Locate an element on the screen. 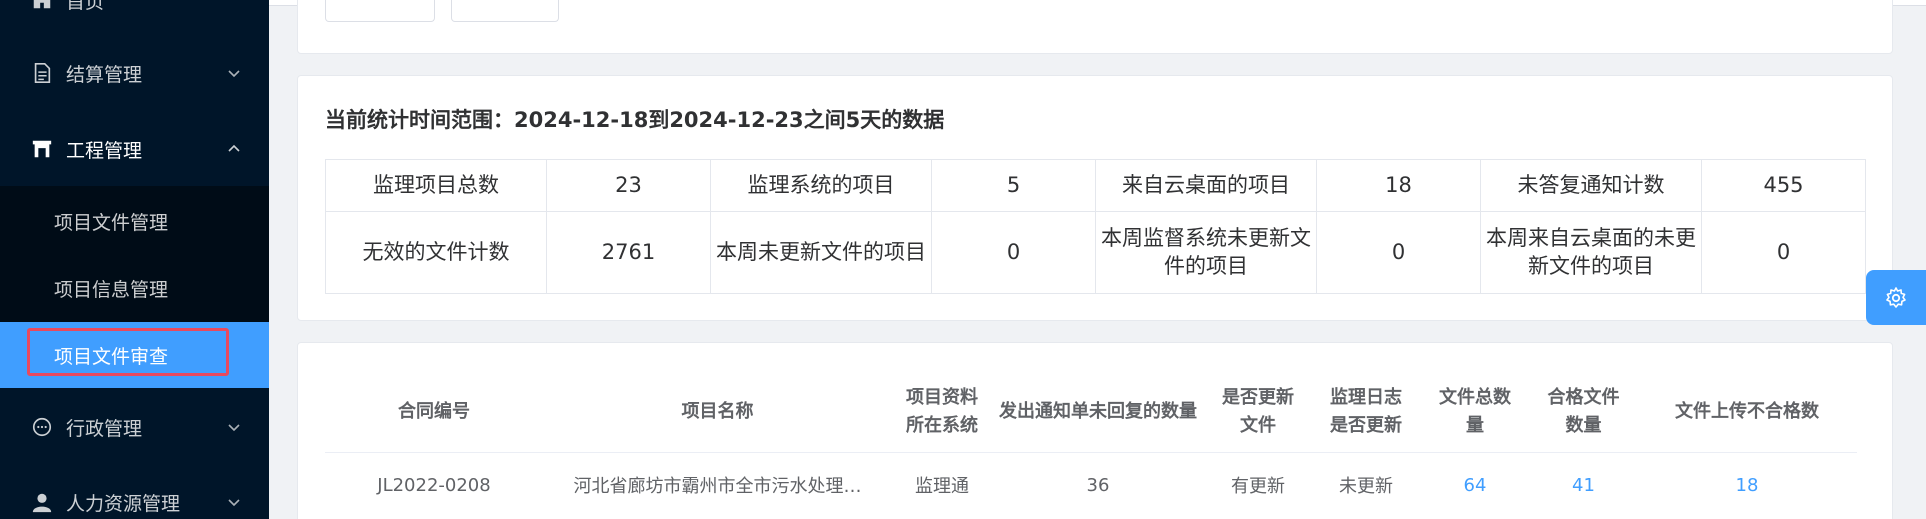 Image resolution: width=1926 pixels, height=519 pixels. cell-contract: JL2022-0208 is located at coordinates (434, 485).